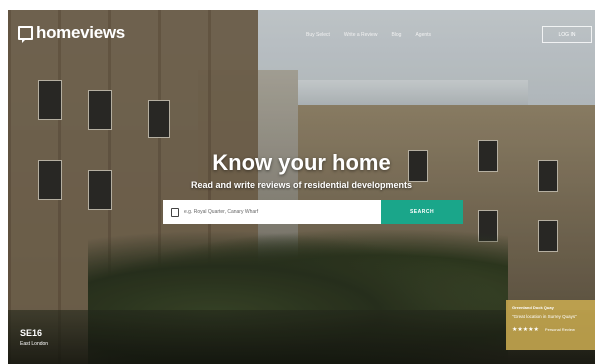 The width and height of the screenshot is (595, 364). What do you see at coordinates (80, 32) in the screenshot?
I see `logo-text: homeviews` at bounding box center [80, 32].